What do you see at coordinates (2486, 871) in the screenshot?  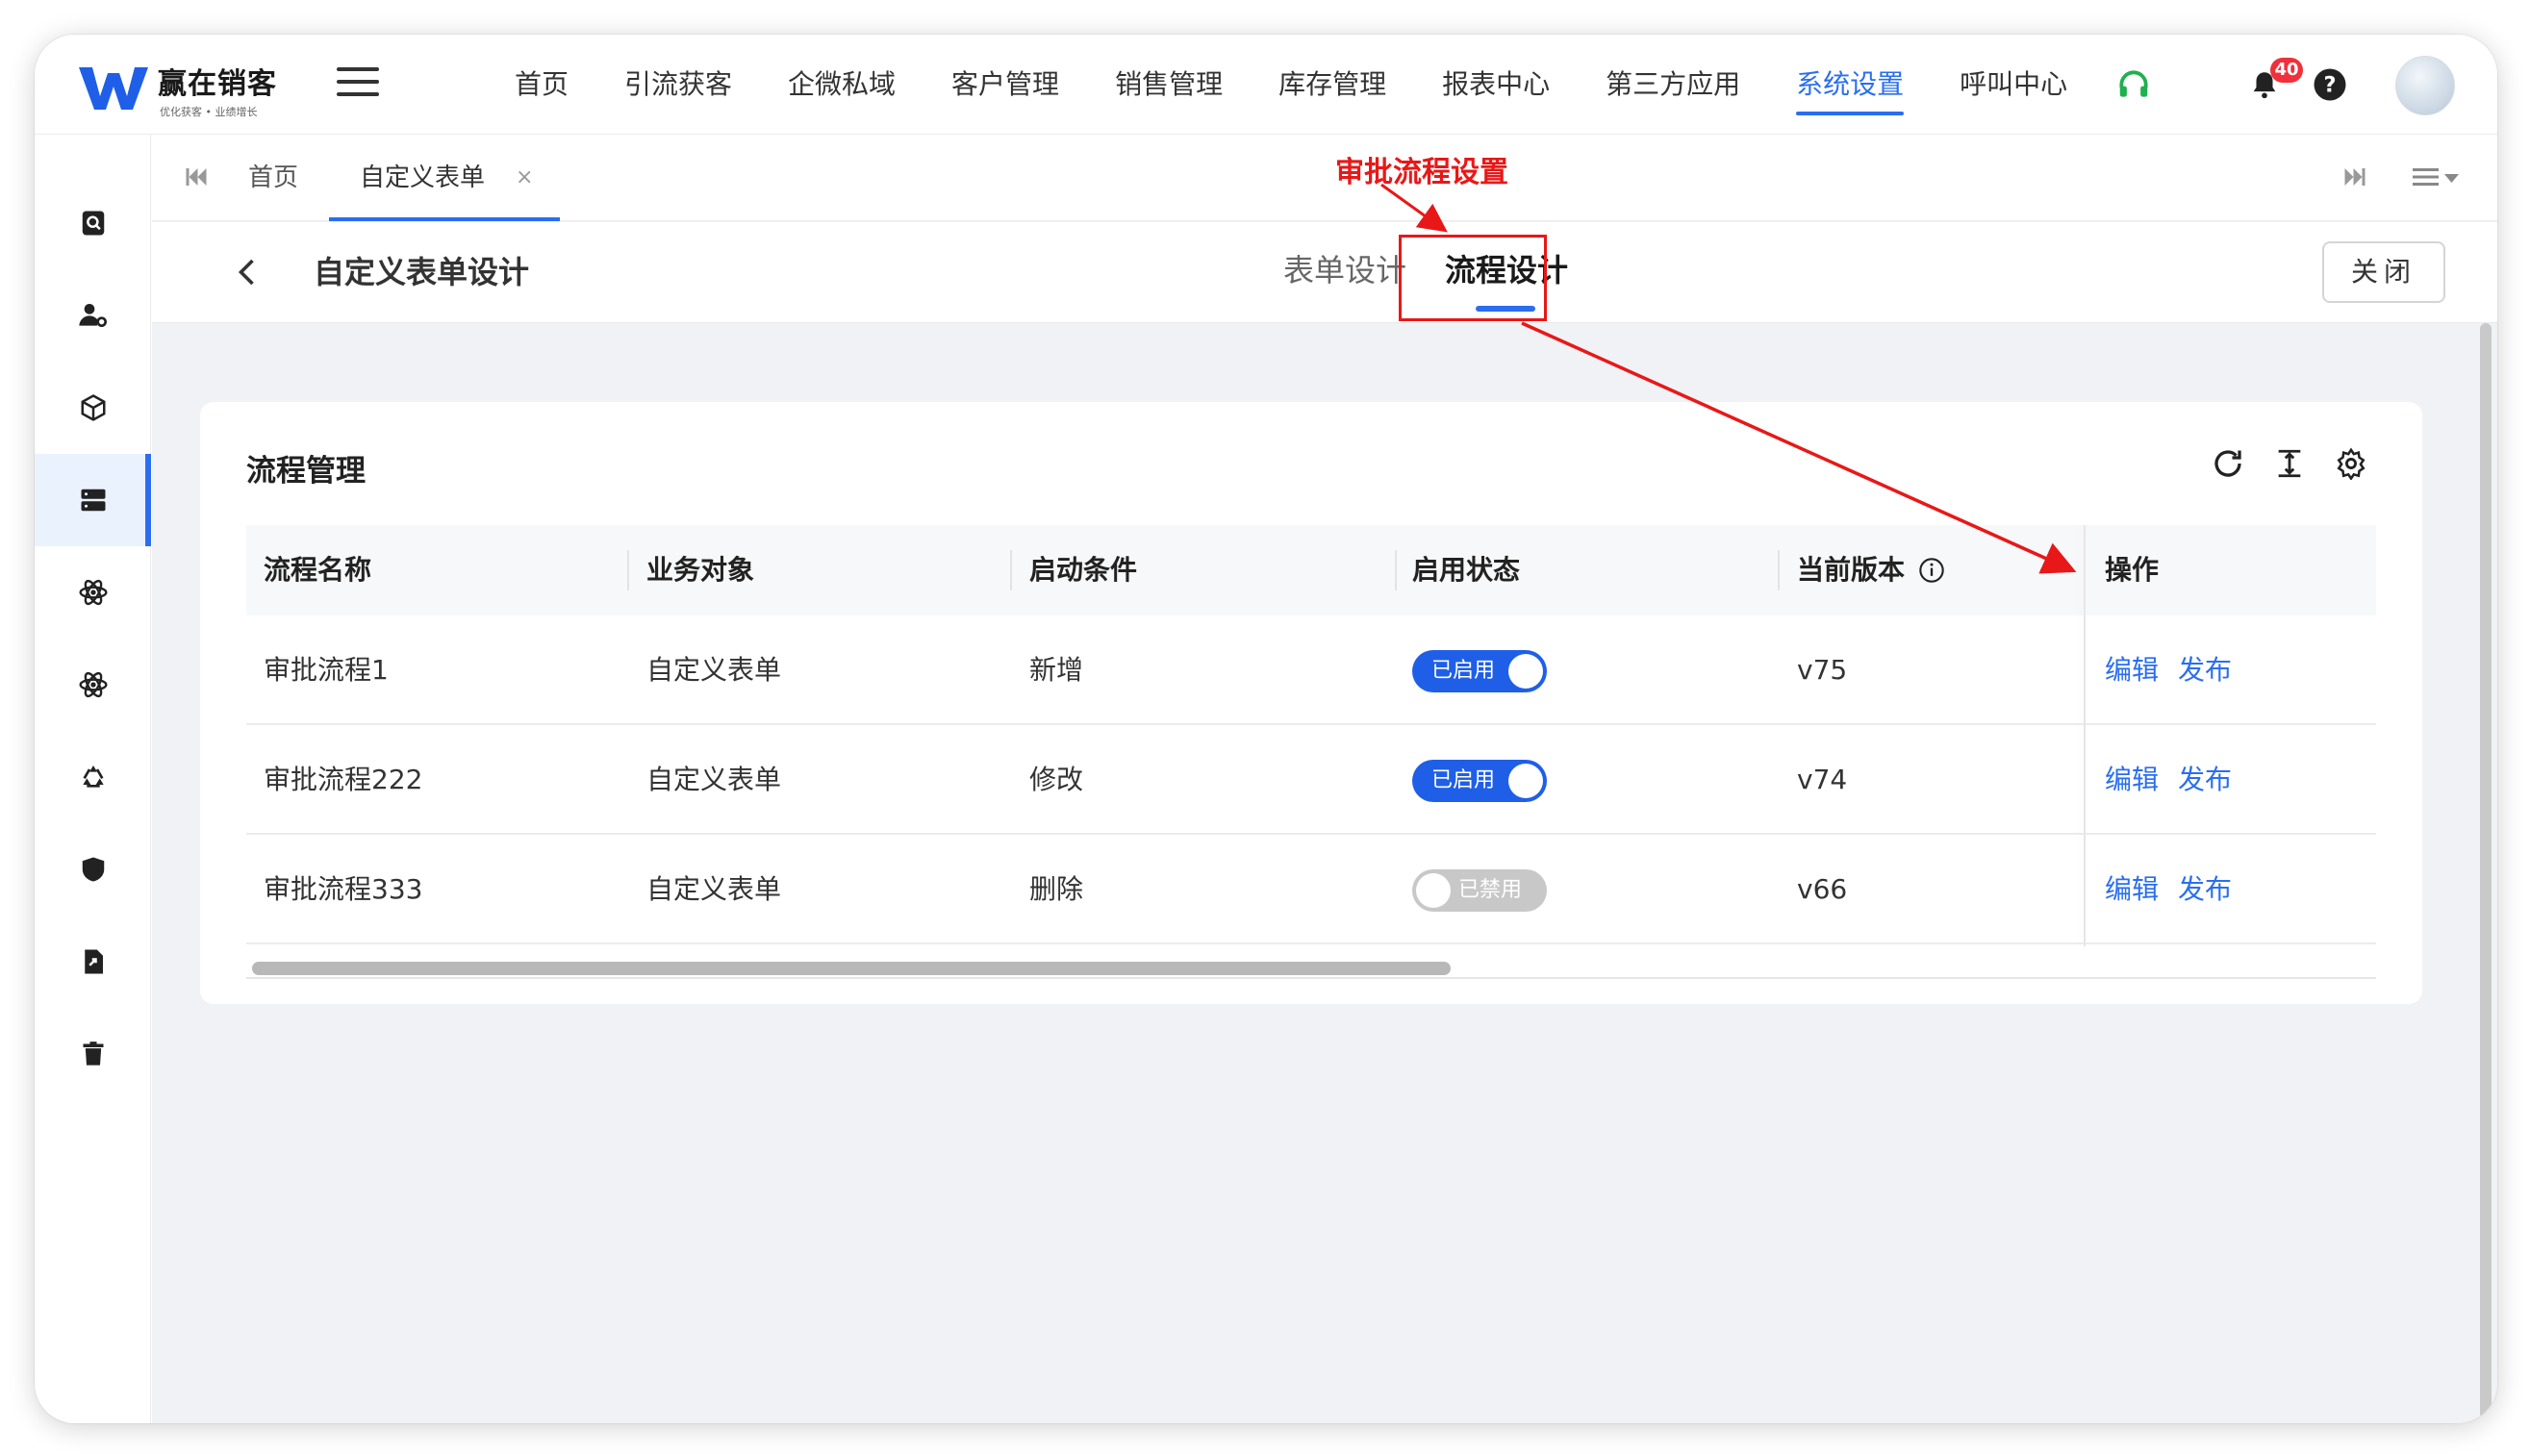 I see `vertical-scrollbar` at bounding box center [2486, 871].